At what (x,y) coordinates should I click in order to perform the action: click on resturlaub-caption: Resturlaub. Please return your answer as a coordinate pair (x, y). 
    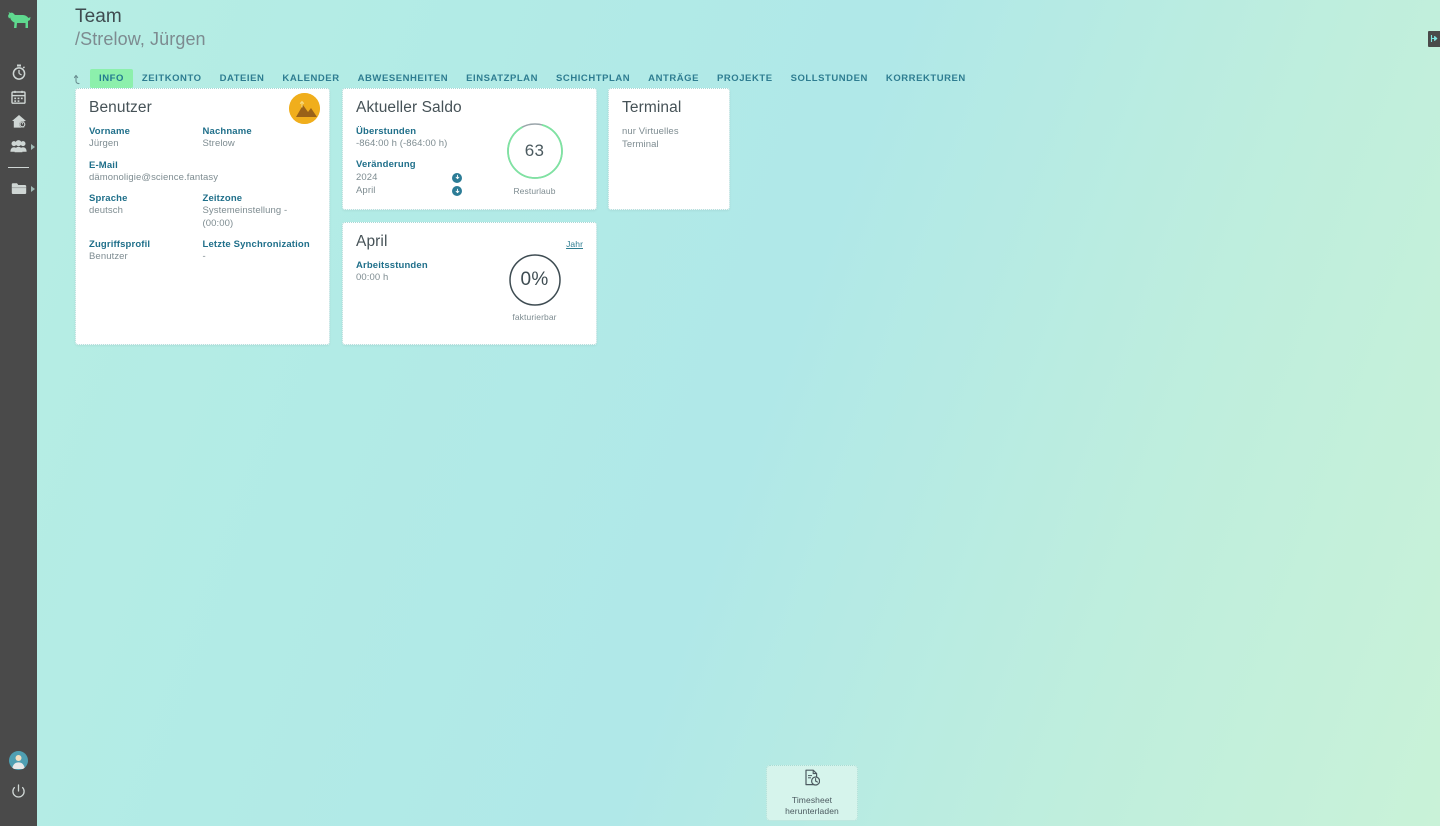
    Looking at the image, I should click on (534, 191).